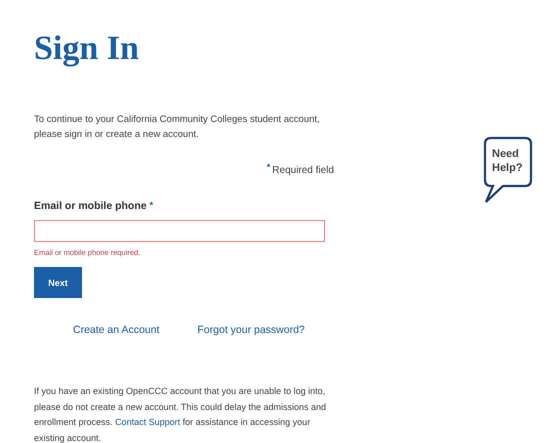 The height and width of the screenshot is (443, 559). Describe the element at coordinates (90, 206) in the screenshot. I see `field-label: Email or mobile phone` at that location.